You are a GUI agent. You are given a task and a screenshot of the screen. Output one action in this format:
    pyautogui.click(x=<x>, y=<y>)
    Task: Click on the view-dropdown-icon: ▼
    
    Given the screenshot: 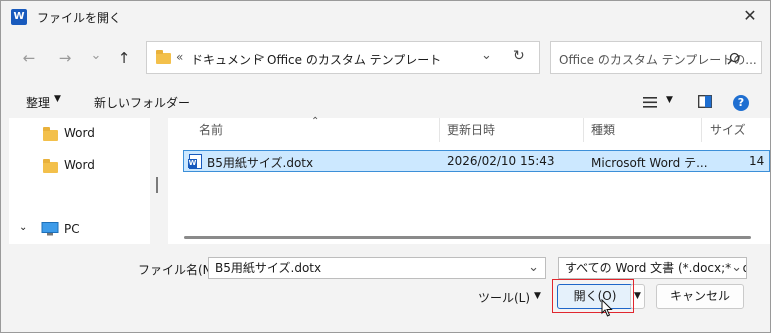 What is the action you would take?
    pyautogui.click(x=669, y=100)
    